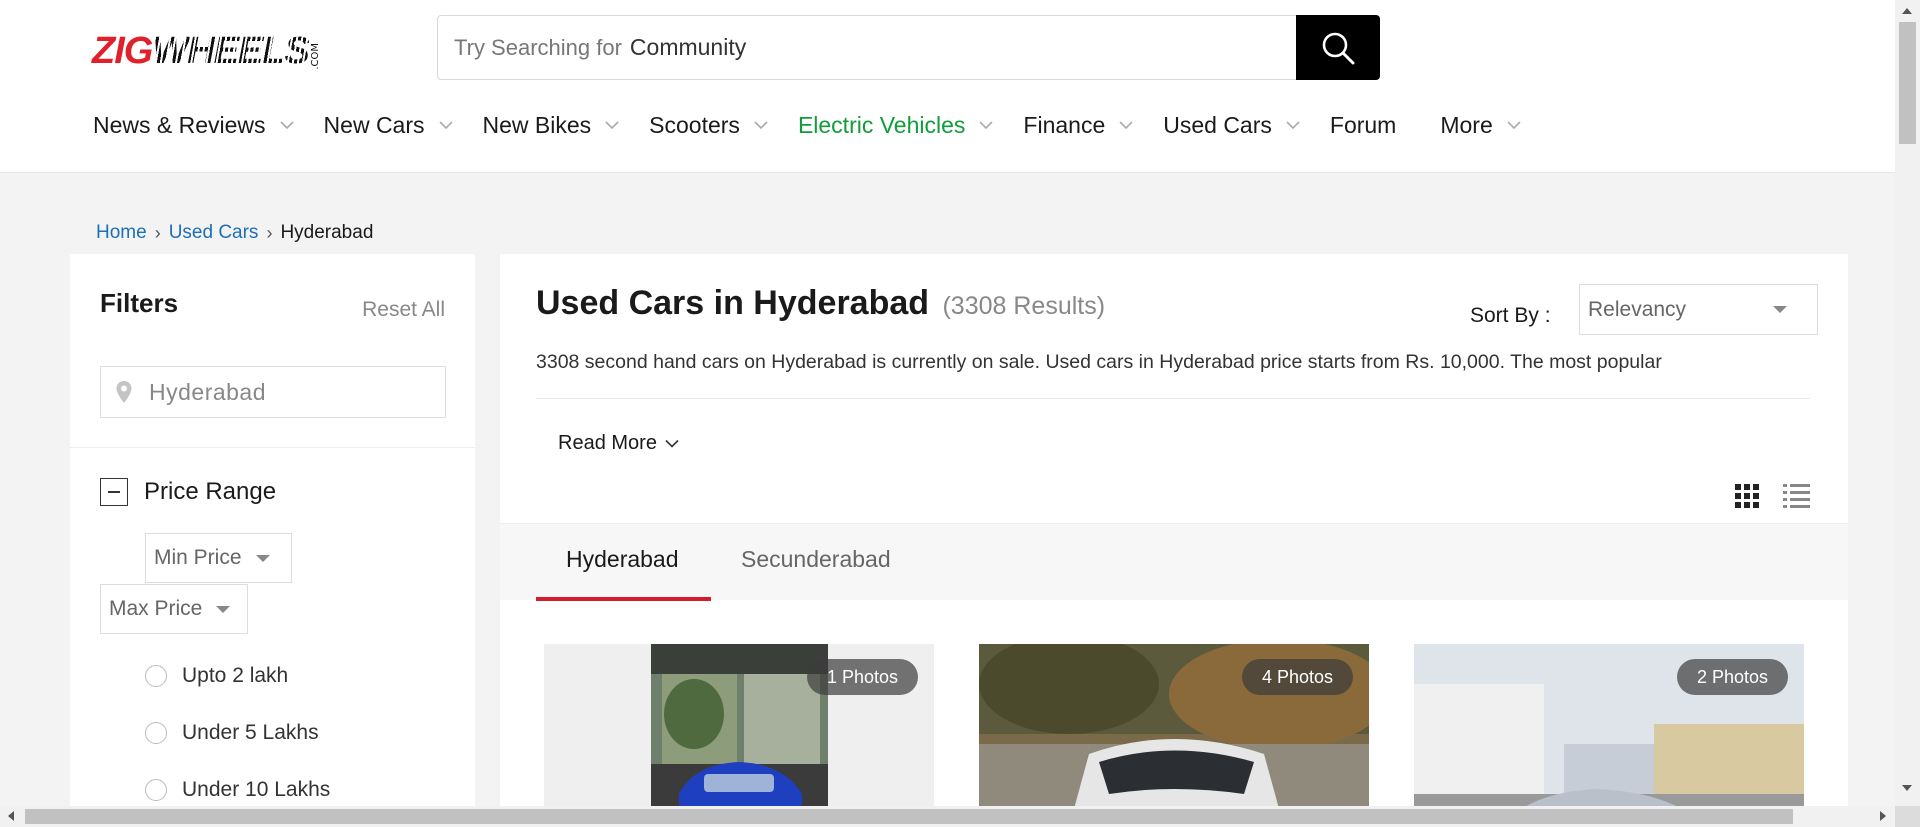 The image size is (1920, 827). What do you see at coordinates (1480, 125) in the screenshot?
I see `nav-more: More` at bounding box center [1480, 125].